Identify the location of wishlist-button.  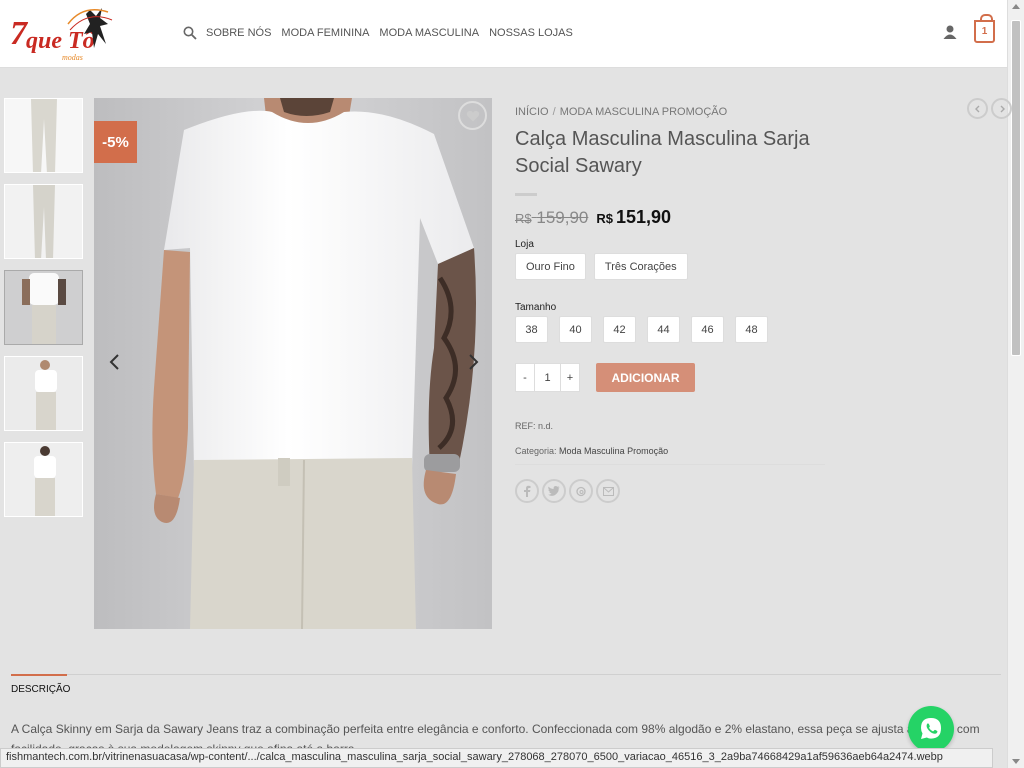
(472, 115).